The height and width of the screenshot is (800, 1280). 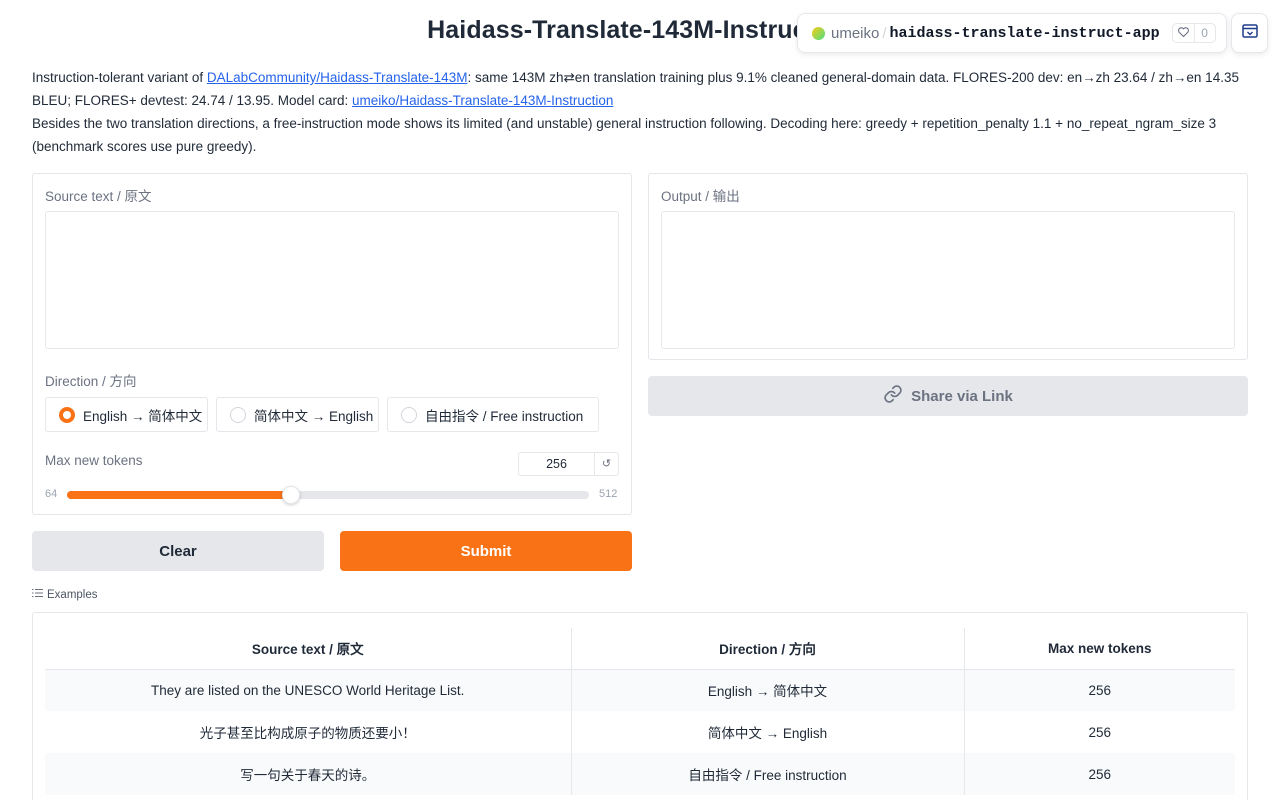 What do you see at coordinates (1184, 33) in the screenshot?
I see `heart-icon` at bounding box center [1184, 33].